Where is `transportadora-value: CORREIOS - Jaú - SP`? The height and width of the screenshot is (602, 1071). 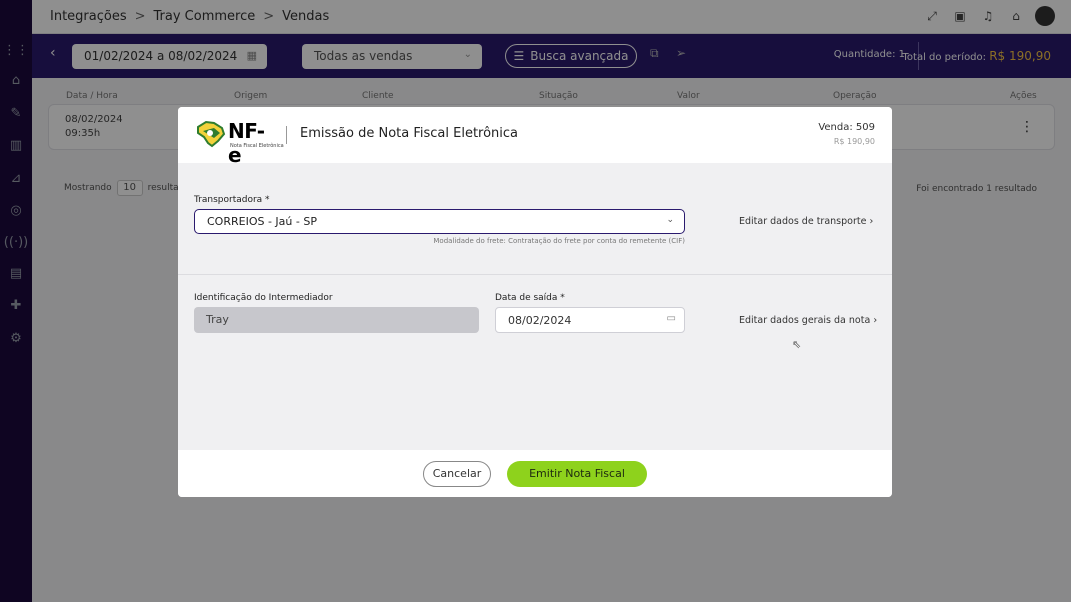 transportadora-value: CORREIOS - Jaú - SP is located at coordinates (262, 221).